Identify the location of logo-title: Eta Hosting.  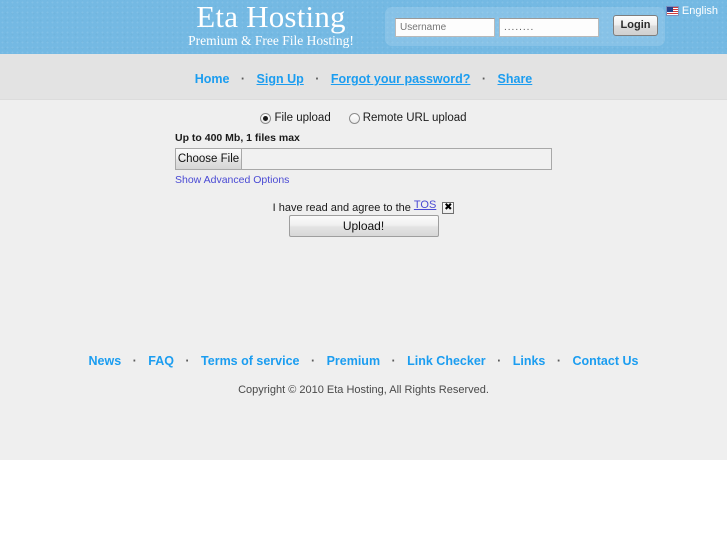
(271, 17).